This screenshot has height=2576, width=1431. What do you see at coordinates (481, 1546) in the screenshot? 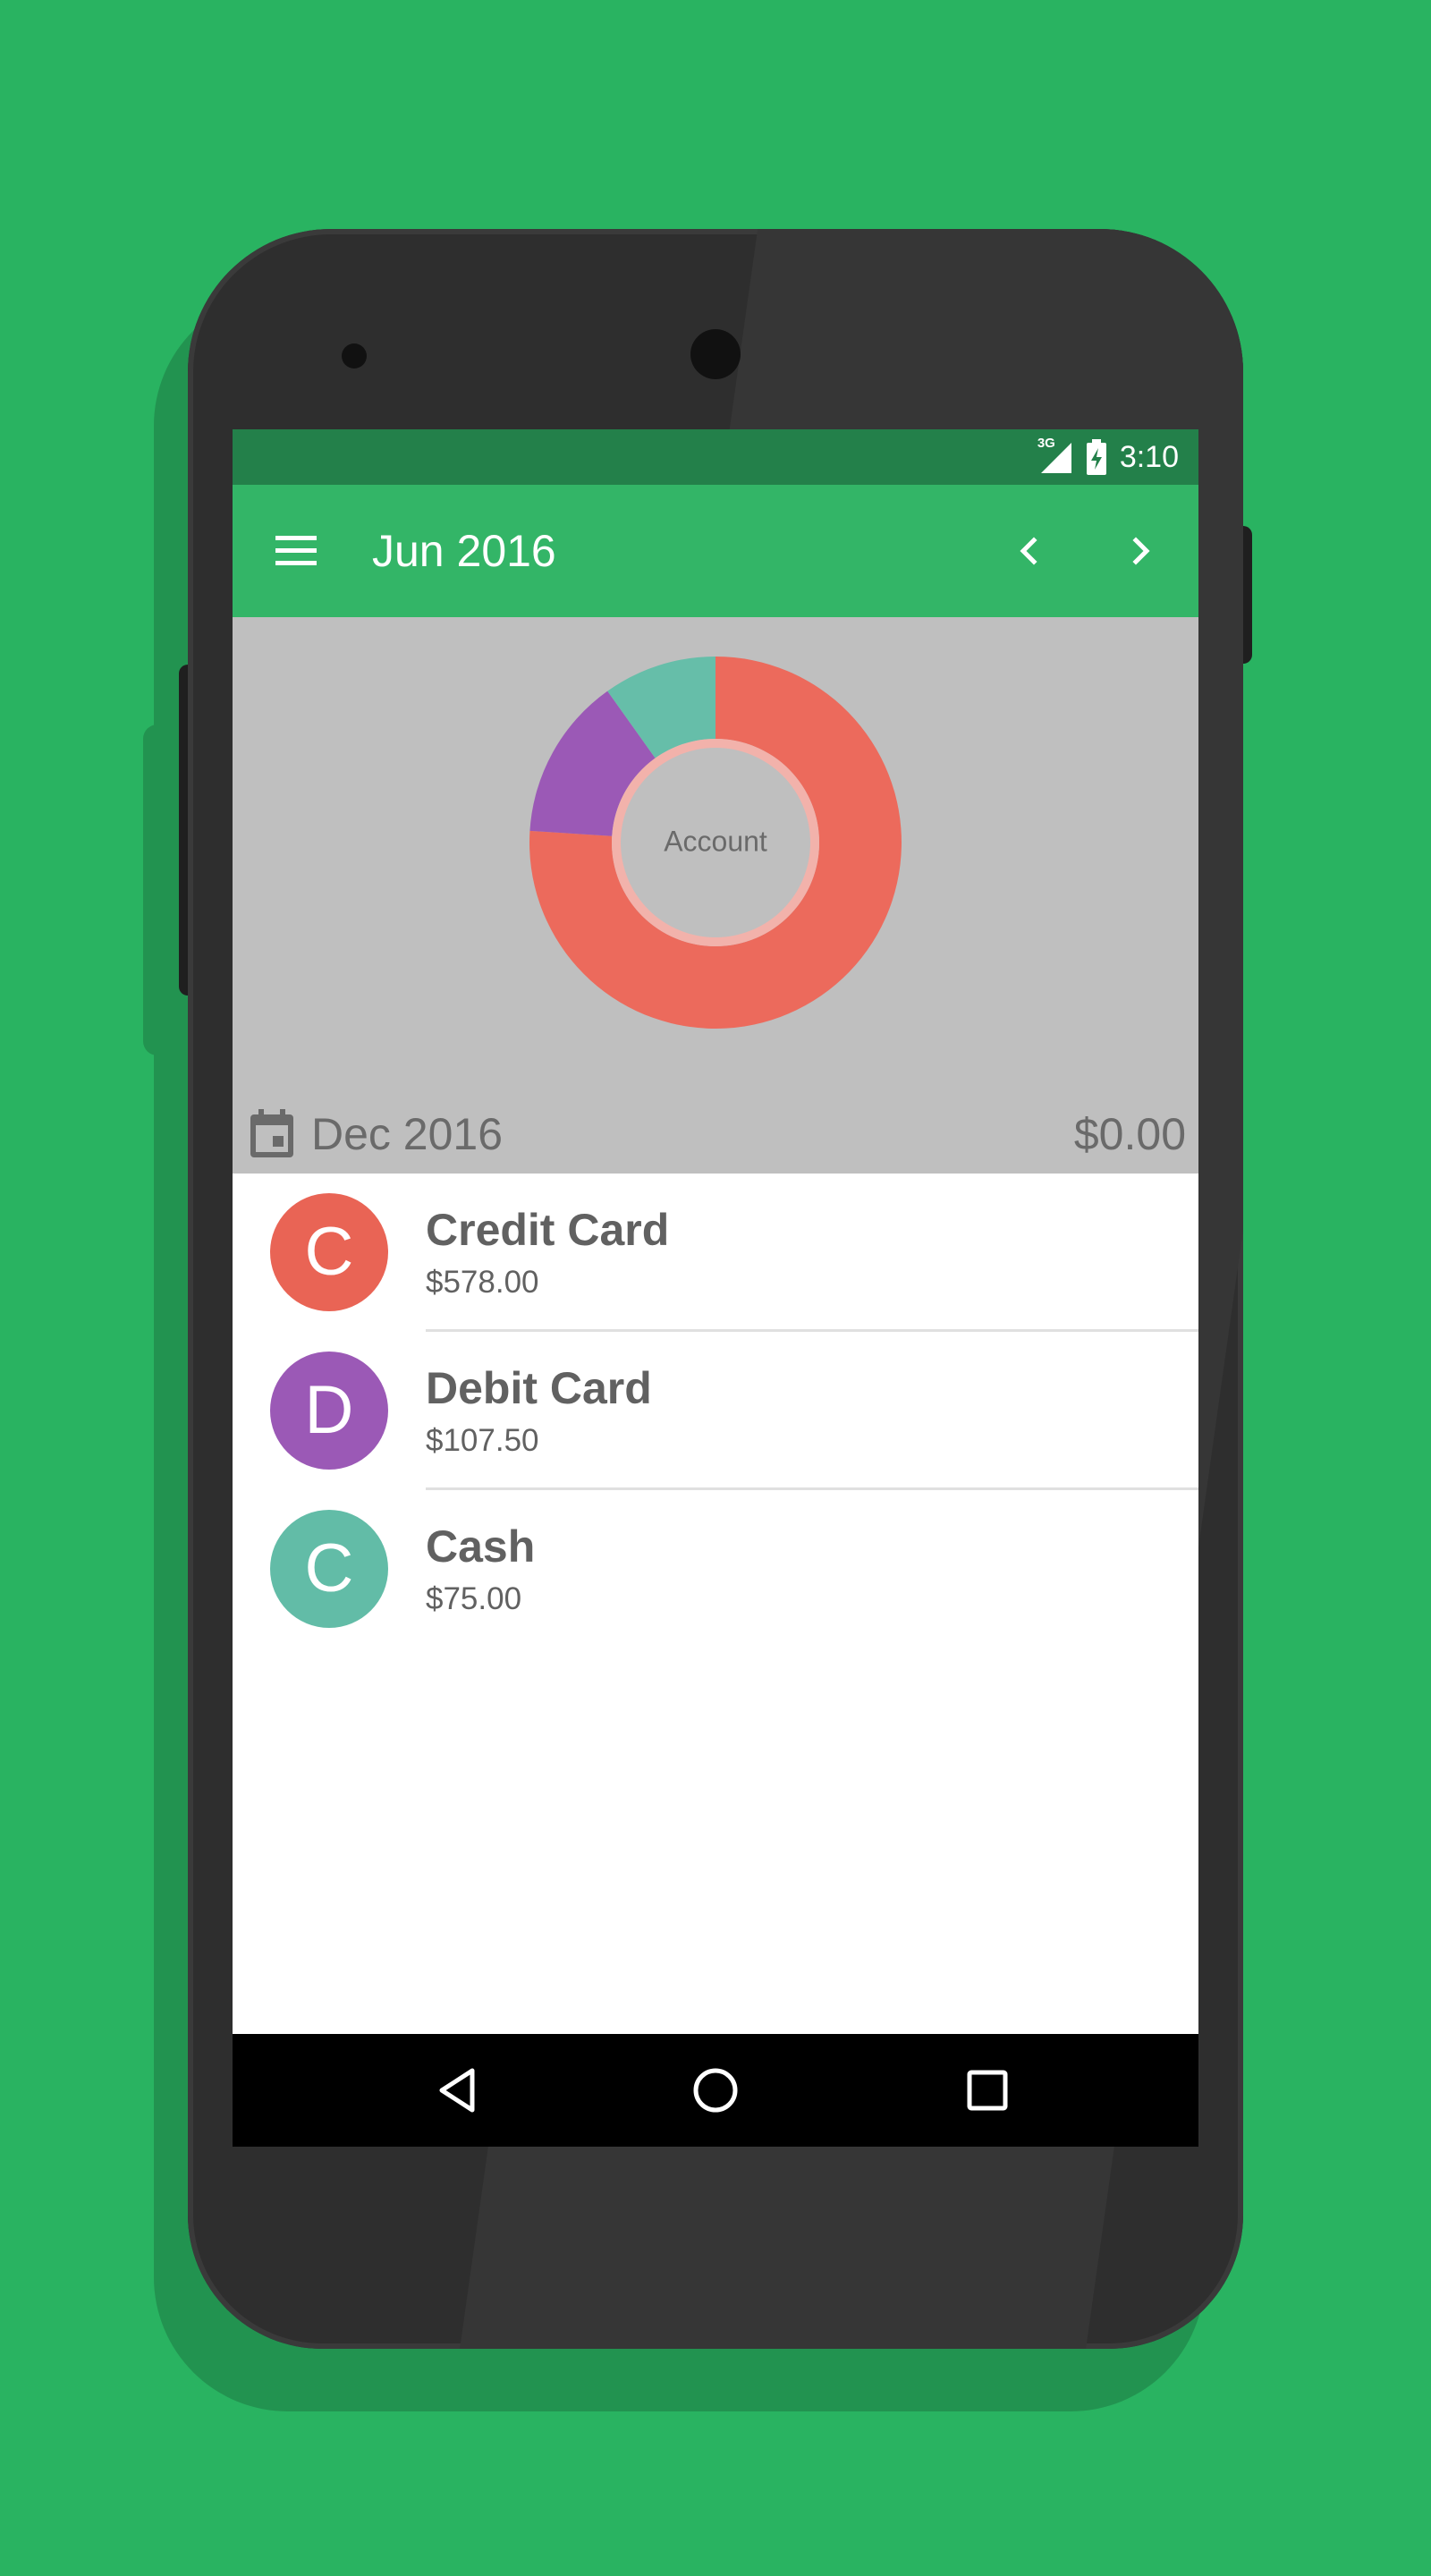
I see `account-name: Cash` at bounding box center [481, 1546].